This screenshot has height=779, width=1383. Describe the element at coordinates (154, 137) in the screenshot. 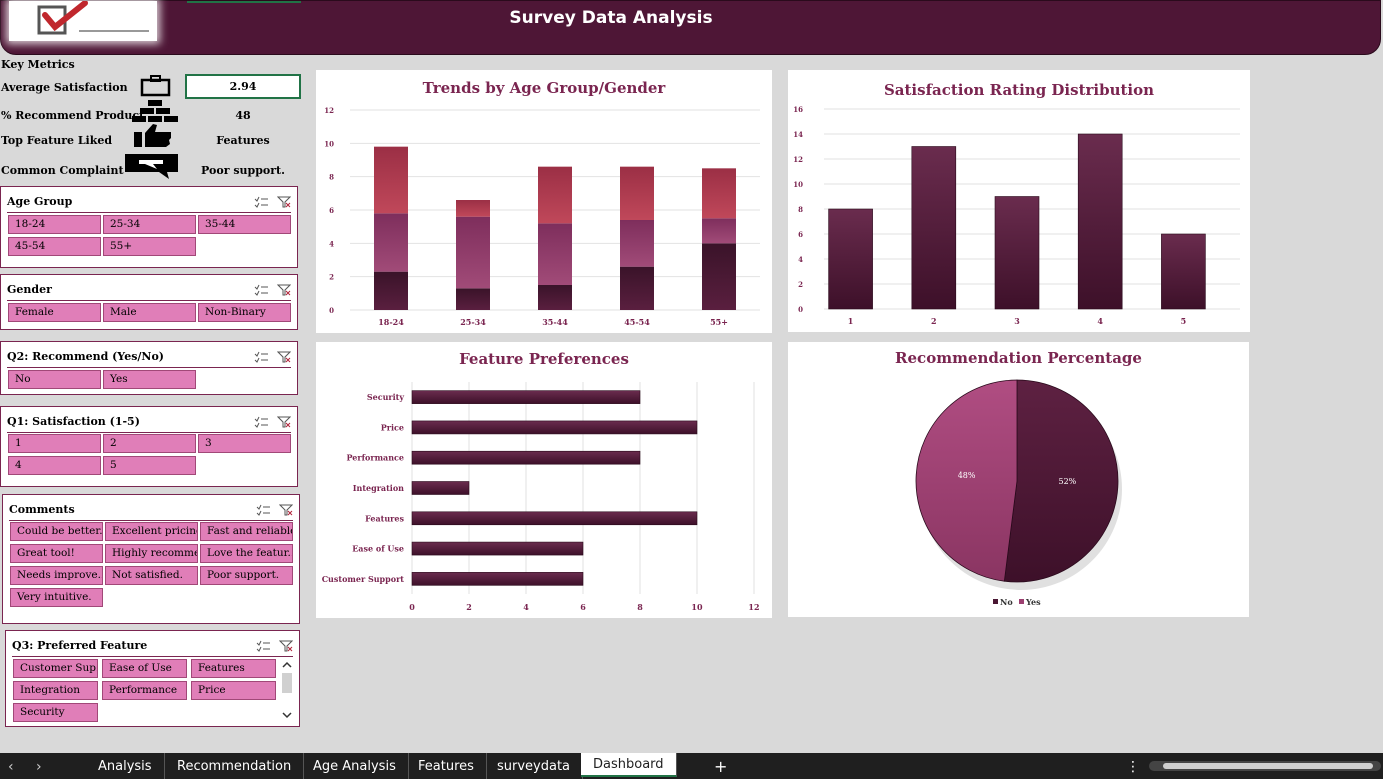

I see `thumbs-up-icon` at that location.